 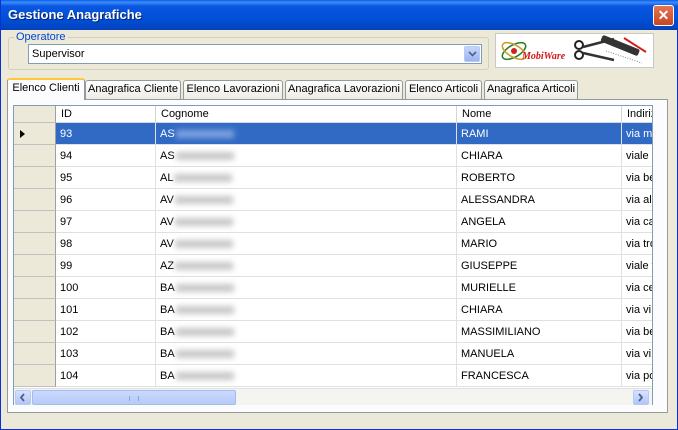 What do you see at coordinates (106, 178) in the screenshot?
I see `cell-id: 95` at bounding box center [106, 178].